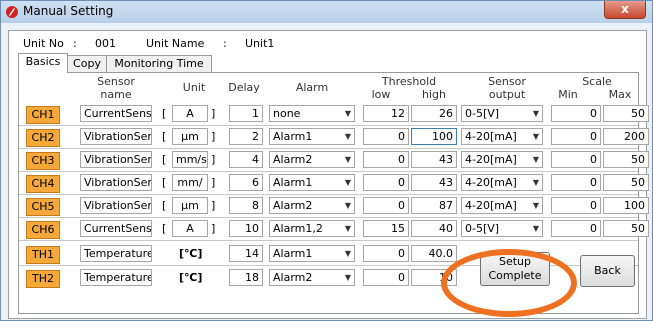 Image resolution: width=653 pixels, height=321 pixels. Describe the element at coordinates (159, 63) in the screenshot. I see `tab-monitoring-time: Monitoring Time` at that location.